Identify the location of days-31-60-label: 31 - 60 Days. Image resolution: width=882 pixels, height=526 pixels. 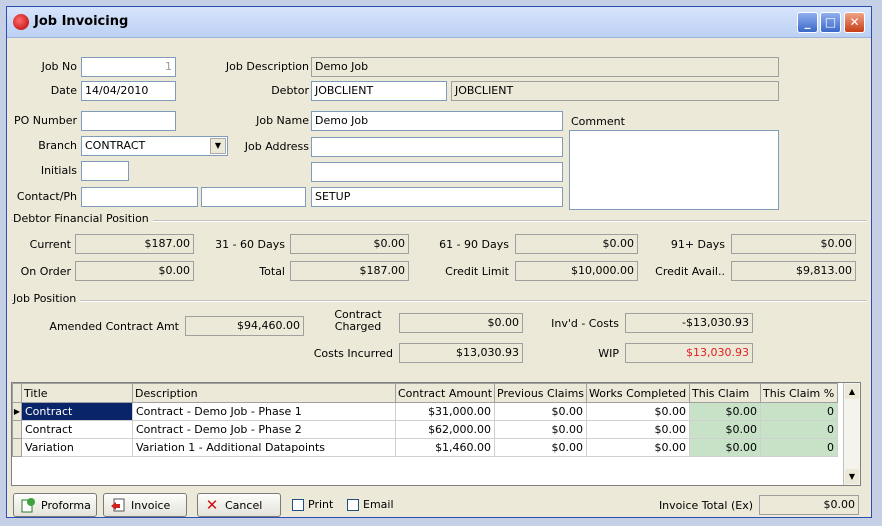
(250, 244).